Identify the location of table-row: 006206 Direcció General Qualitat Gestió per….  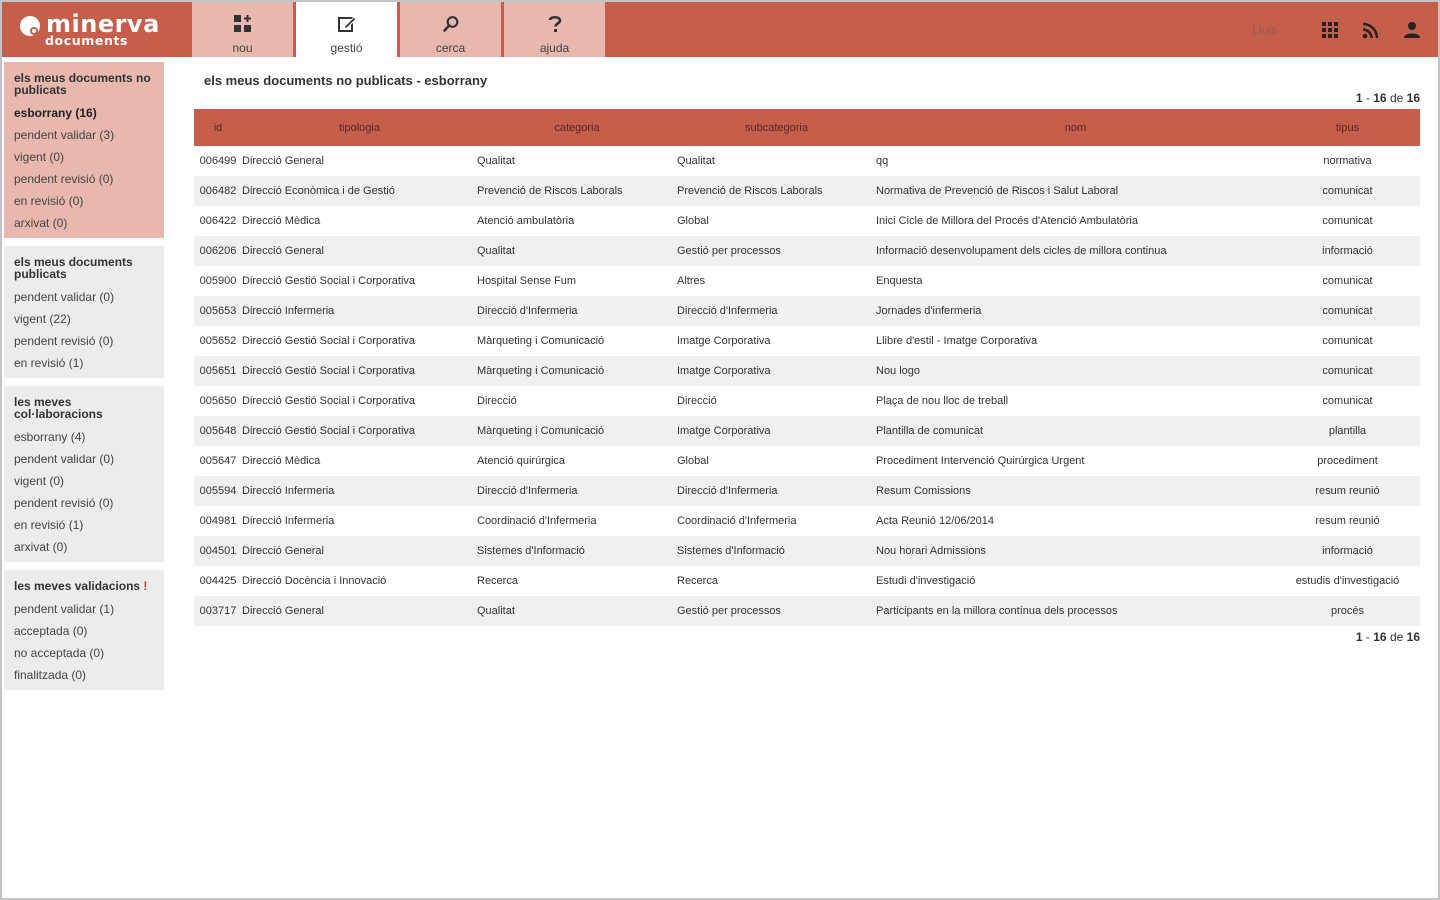
(807, 251).